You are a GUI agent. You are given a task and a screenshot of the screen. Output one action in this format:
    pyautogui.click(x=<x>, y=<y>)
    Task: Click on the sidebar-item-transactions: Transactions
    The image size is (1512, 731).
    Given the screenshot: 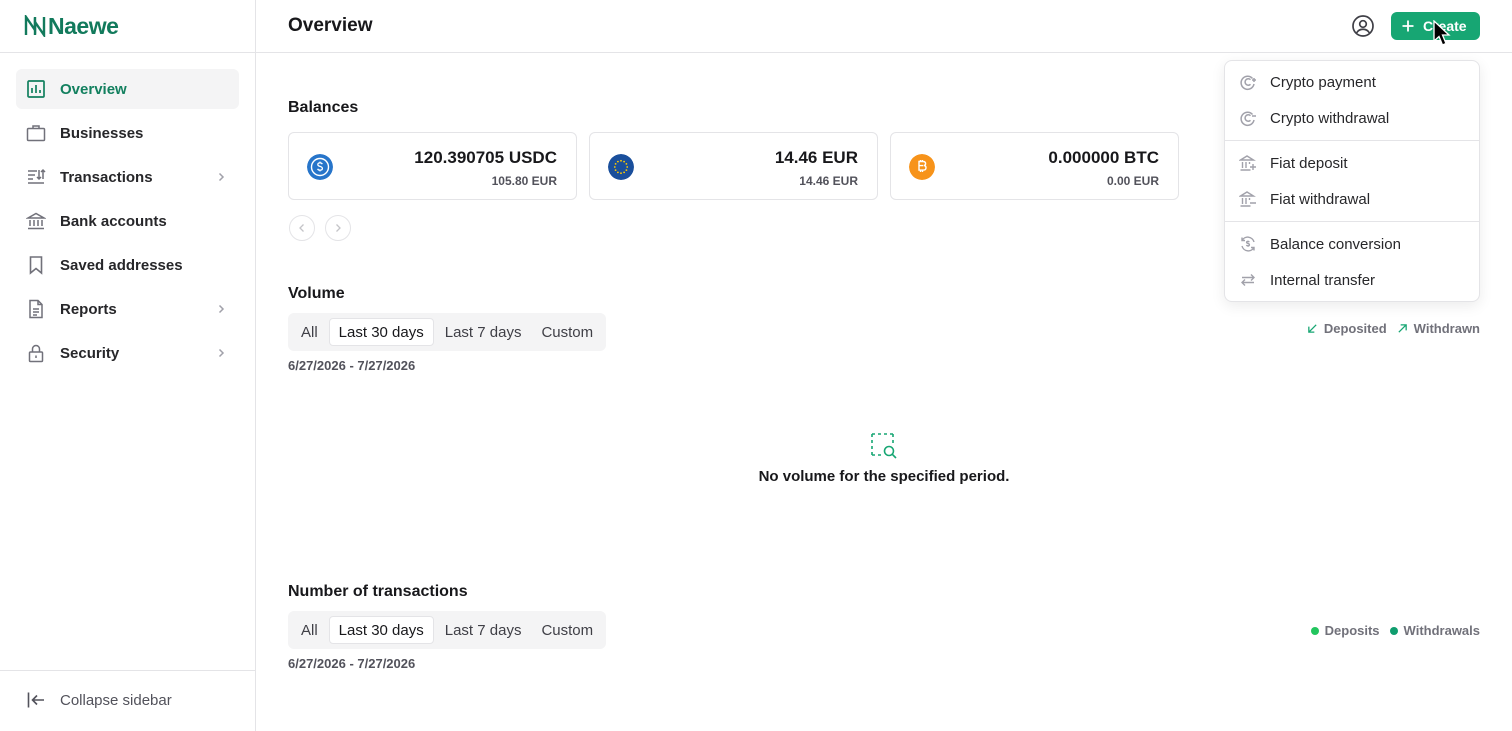 What is the action you would take?
    pyautogui.click(x=127, y=177)
    